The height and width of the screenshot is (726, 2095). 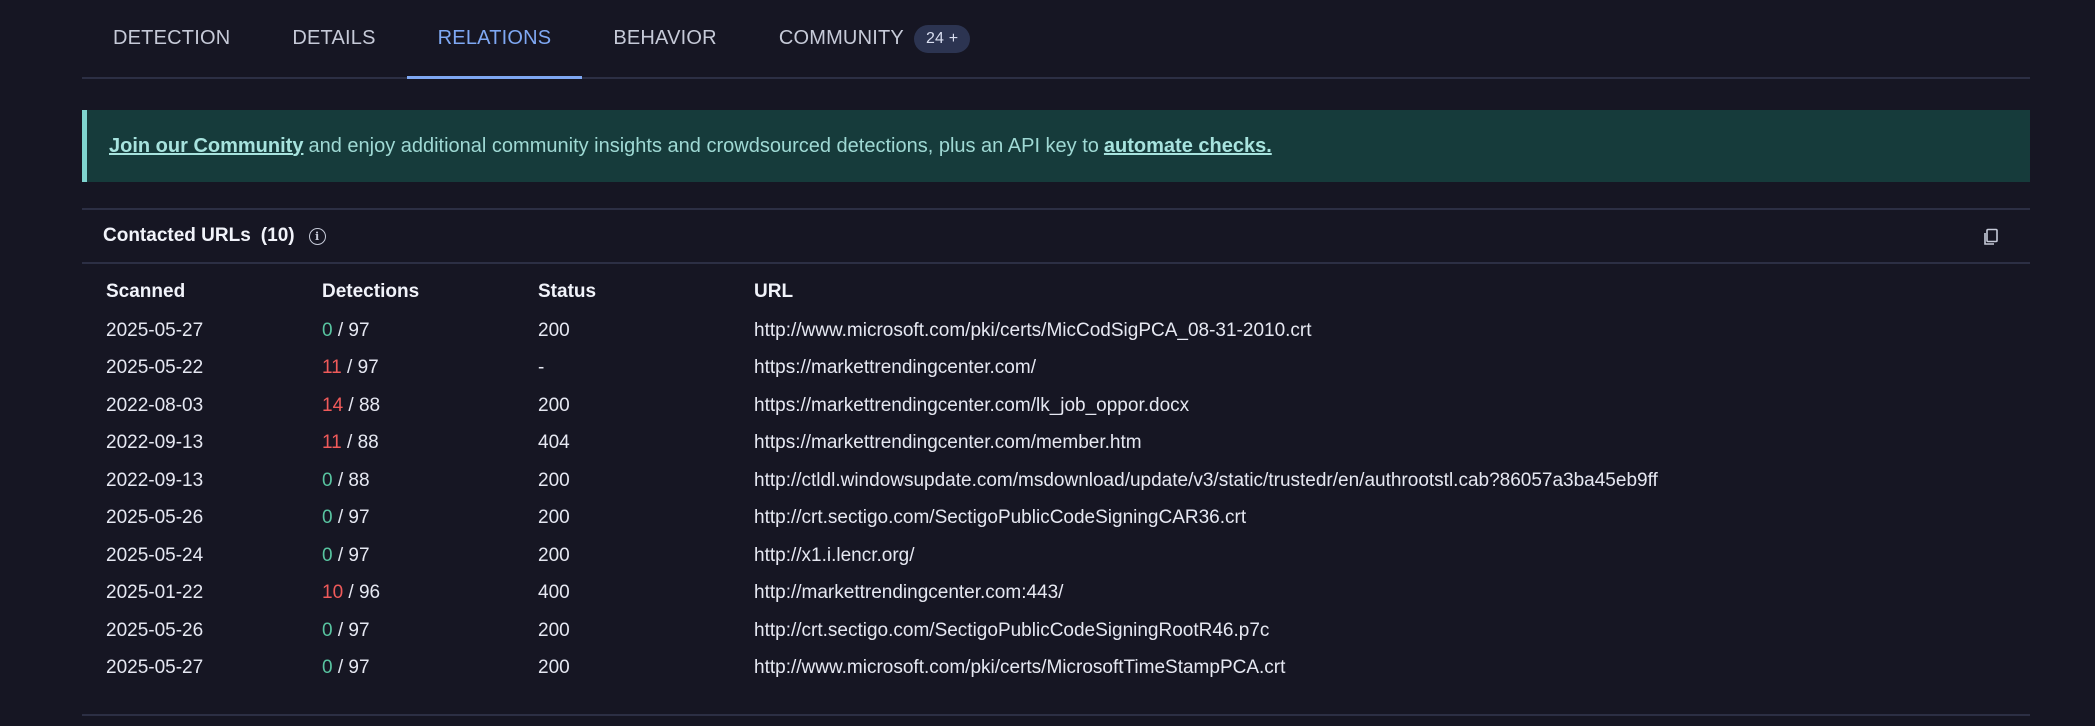 I want to click on detections-cell: 14 / 88, so click(x=430, y=406).